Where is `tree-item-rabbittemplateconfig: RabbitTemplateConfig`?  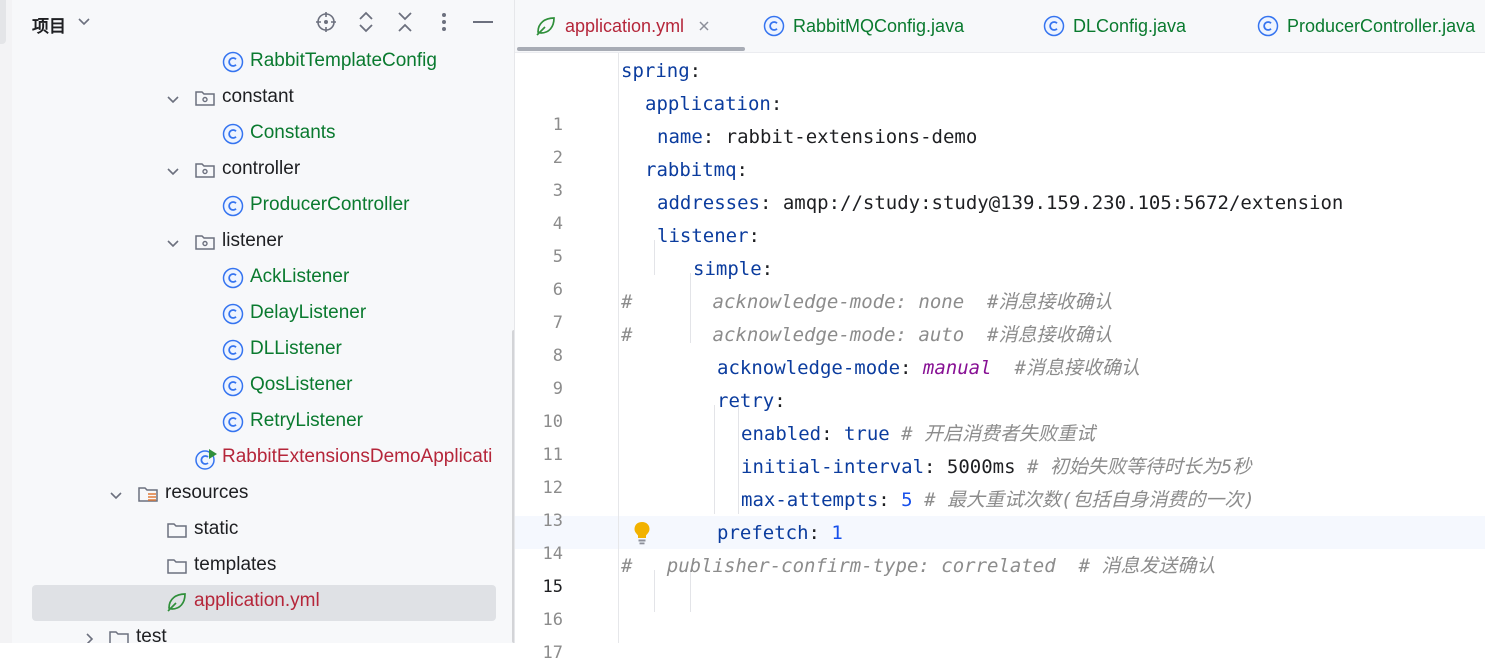
tree-item-rabbittemplateconfig: RabbitTemplateConfig is located at coordinates (255, 62).